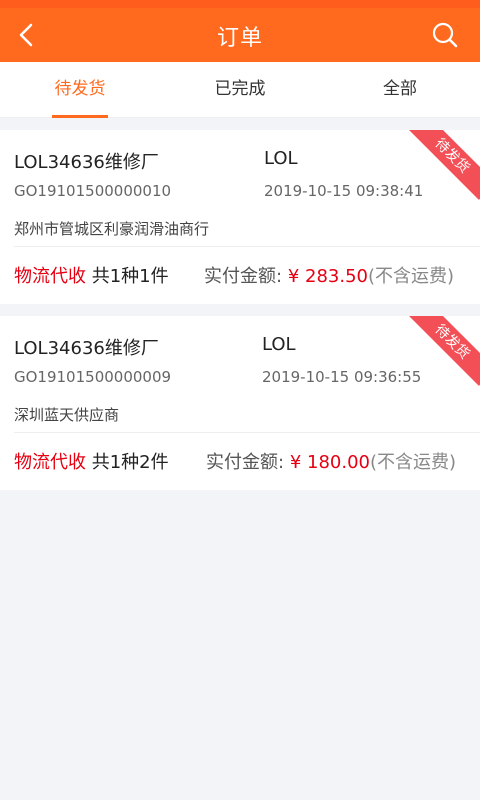 This screenshot has height=800, width=480. I want to click on active-tab-indicator, so click(80, 116).